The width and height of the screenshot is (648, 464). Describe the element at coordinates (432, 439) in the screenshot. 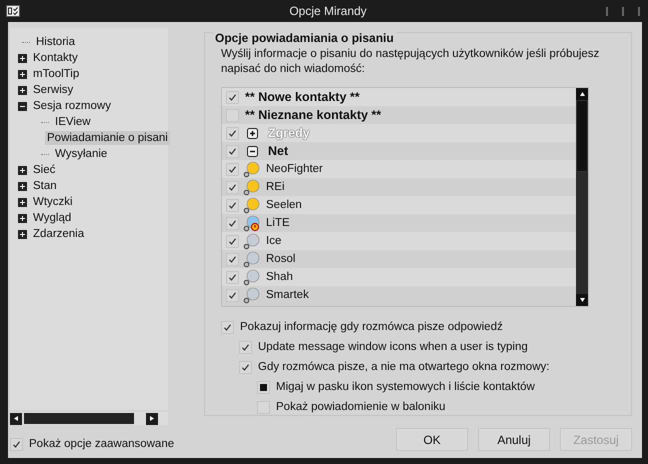

I see `dialog-button: OK` at that location.